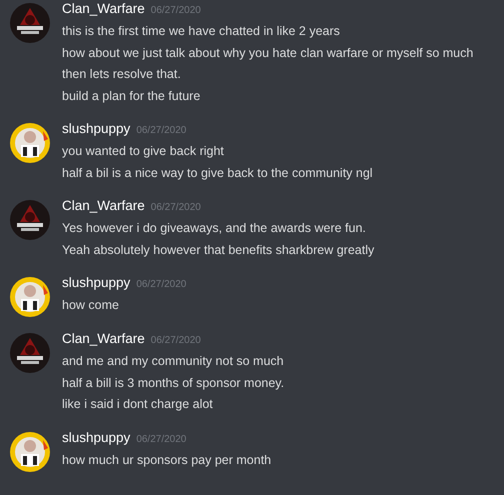  What do you see at coordinates (132, 96) in the screenshot?
I see `message-text: build a plan for the future` at bounding box center [132, 96].